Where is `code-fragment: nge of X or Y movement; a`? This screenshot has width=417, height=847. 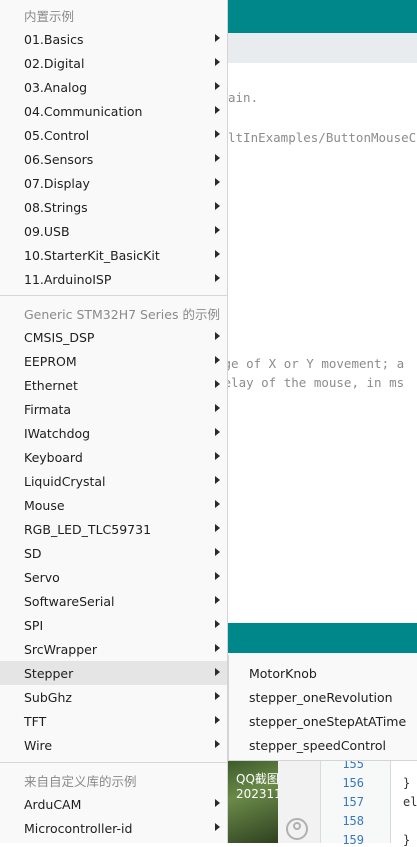
code-fragment: nge of X or Y movement; a is located at coordinates (310, 363).